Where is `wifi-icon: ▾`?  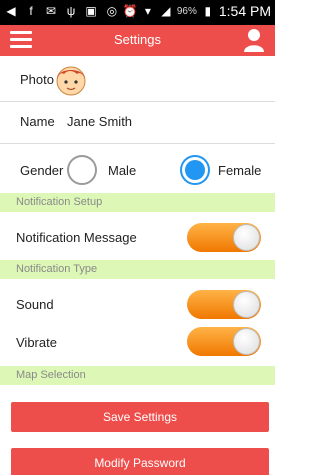
wifi-icon: ▾ is located at coordinates (147, 11).